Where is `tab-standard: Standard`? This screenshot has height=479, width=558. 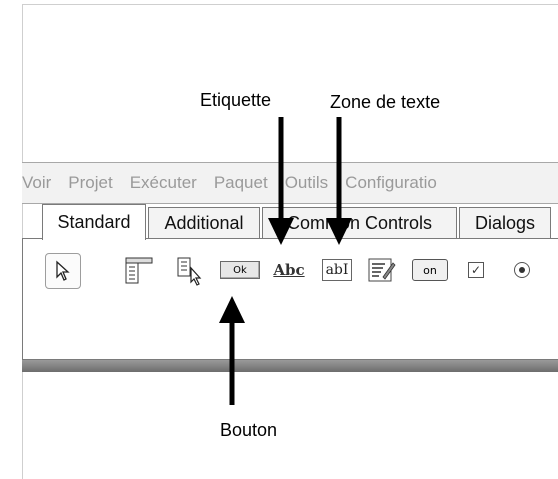
tab-standard: Standard is located at coordinates (94, 222).